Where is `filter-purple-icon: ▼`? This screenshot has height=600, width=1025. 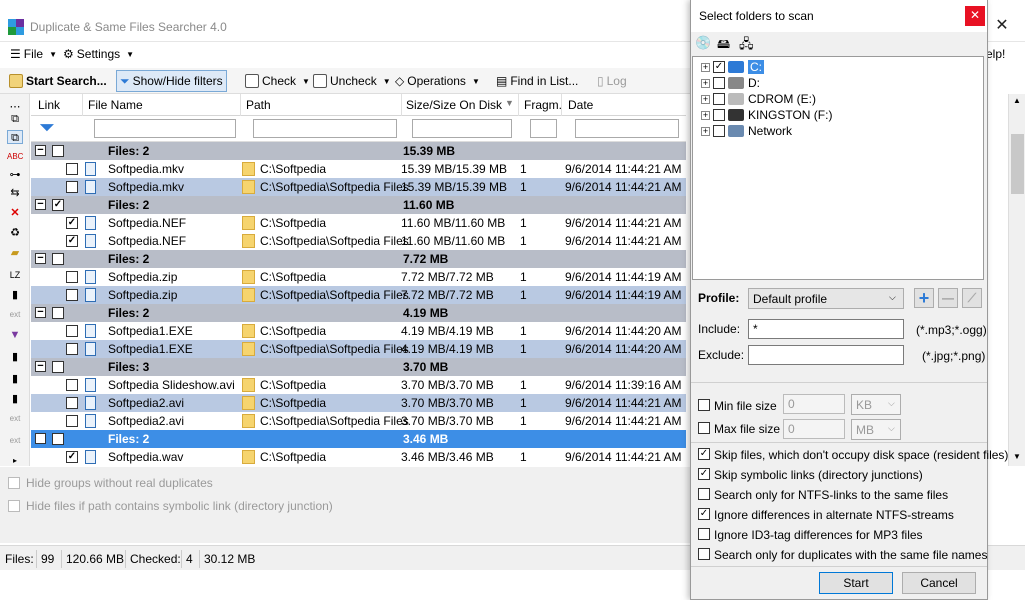
filter-purple-icon: ▼ is located at coordinates (15, 335).